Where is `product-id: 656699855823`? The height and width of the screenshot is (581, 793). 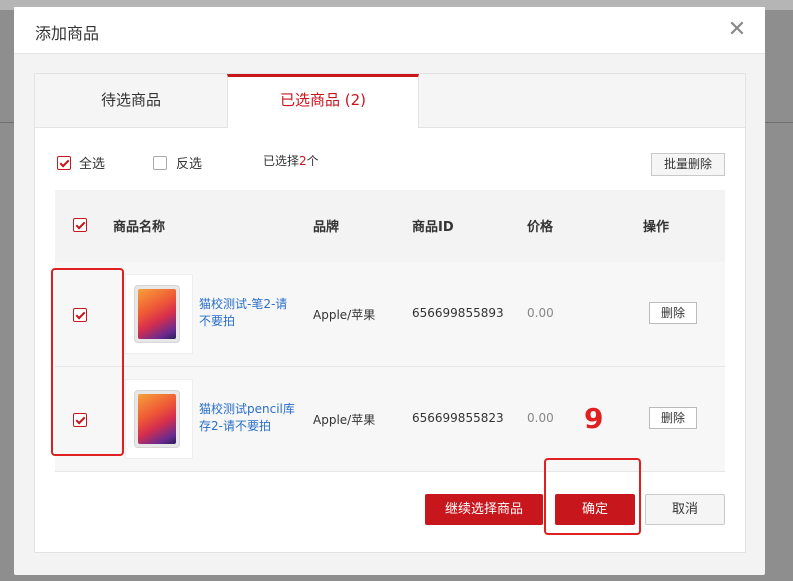
product-id: 656699855823 is located at coordinates (458, 418).